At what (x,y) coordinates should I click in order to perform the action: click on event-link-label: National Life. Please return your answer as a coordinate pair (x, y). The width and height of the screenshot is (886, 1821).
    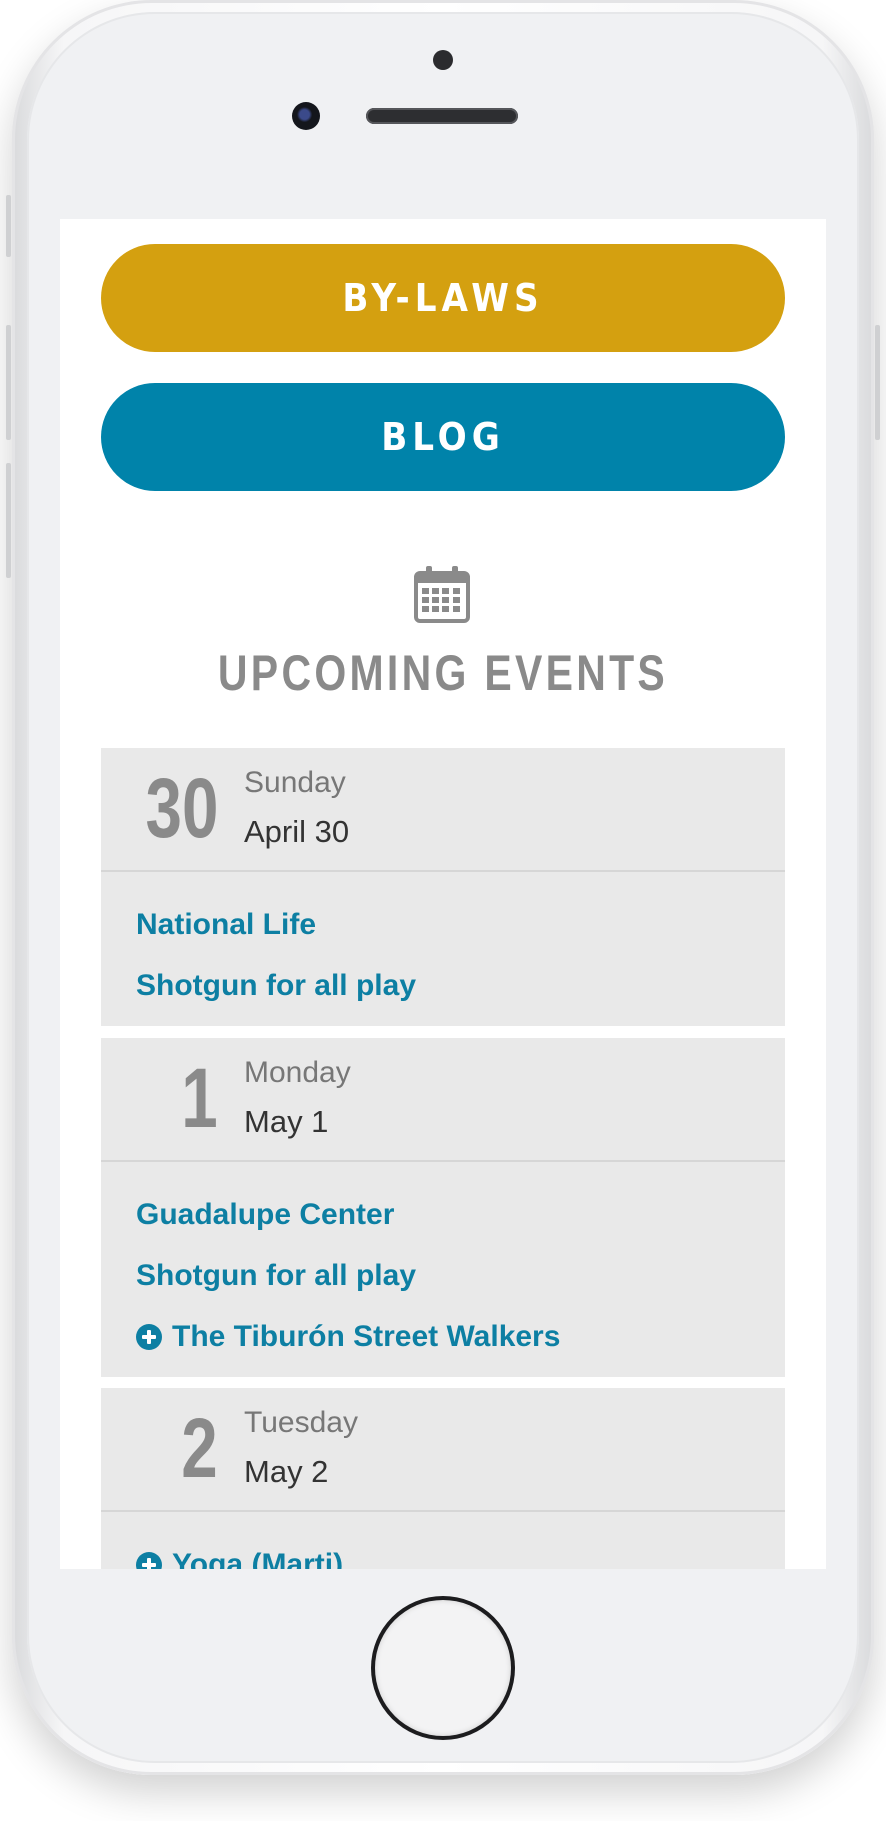
    Looking at the image, I should click on (226, 924).